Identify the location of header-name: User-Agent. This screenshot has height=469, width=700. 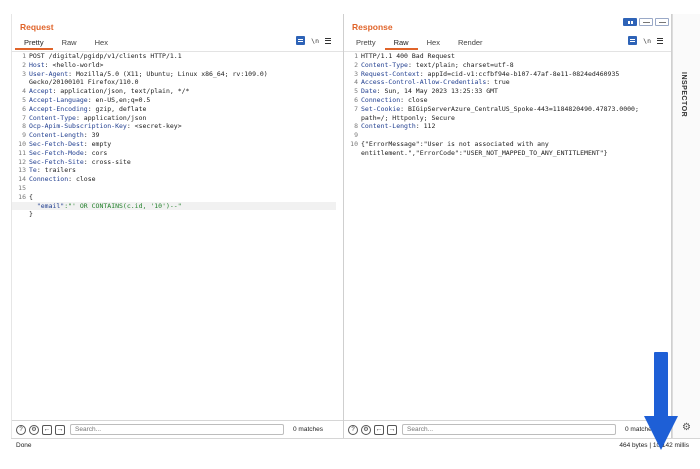
(49, 73).